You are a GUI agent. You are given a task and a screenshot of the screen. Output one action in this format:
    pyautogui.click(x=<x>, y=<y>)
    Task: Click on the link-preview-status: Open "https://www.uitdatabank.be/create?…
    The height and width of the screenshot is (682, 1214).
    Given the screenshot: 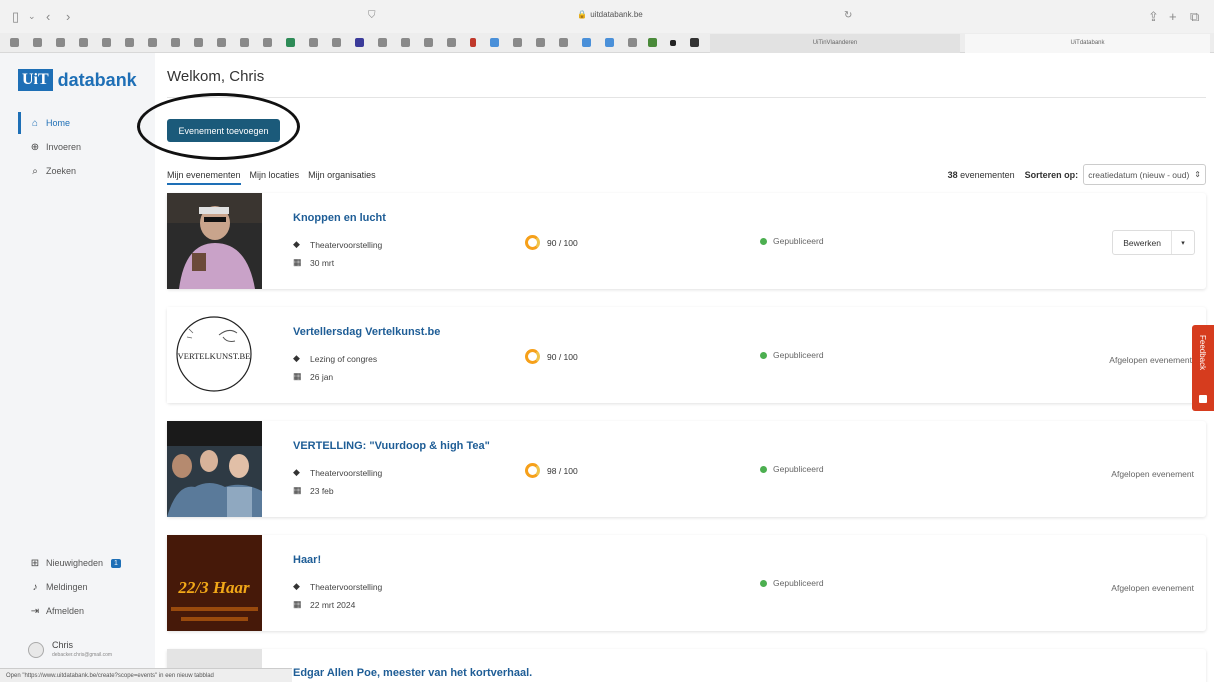 What is the action you would take?
    pyautogui.click(x=146, y=675)
    